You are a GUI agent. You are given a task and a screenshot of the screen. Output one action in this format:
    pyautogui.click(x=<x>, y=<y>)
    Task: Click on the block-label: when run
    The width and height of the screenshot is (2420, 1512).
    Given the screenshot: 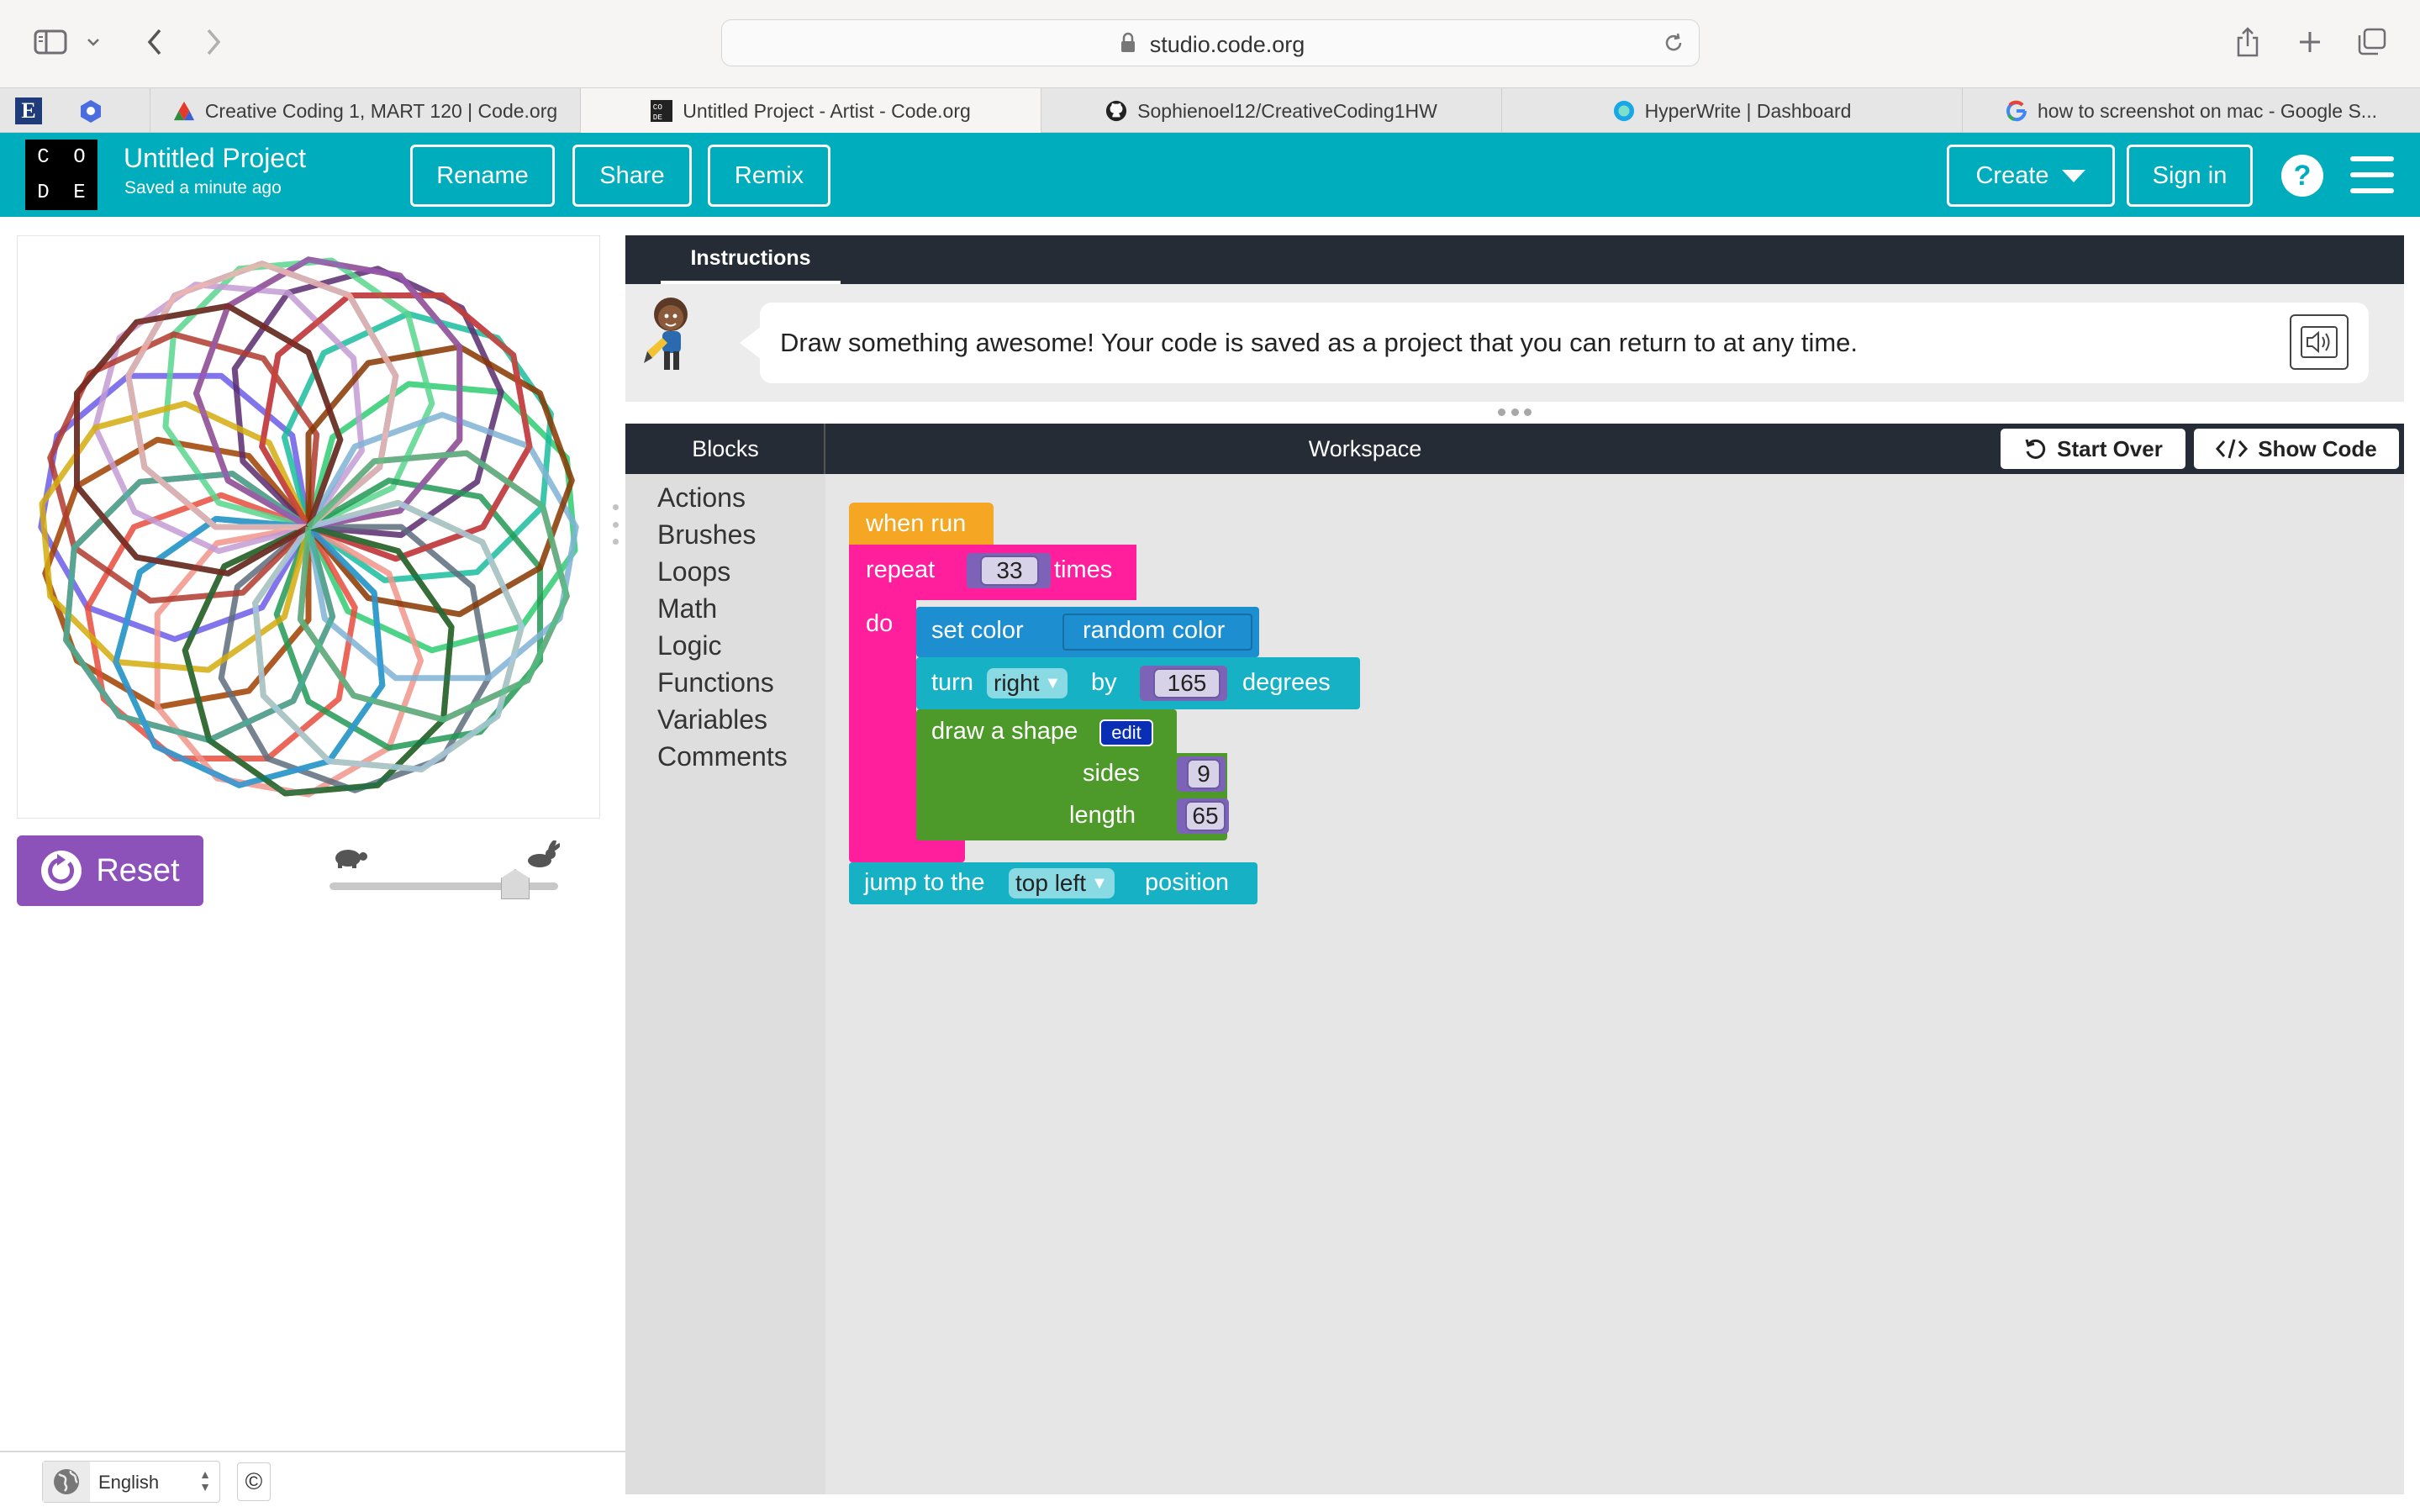 What is the action you would take?
    pyautogui.click(x=916, y=523)
    